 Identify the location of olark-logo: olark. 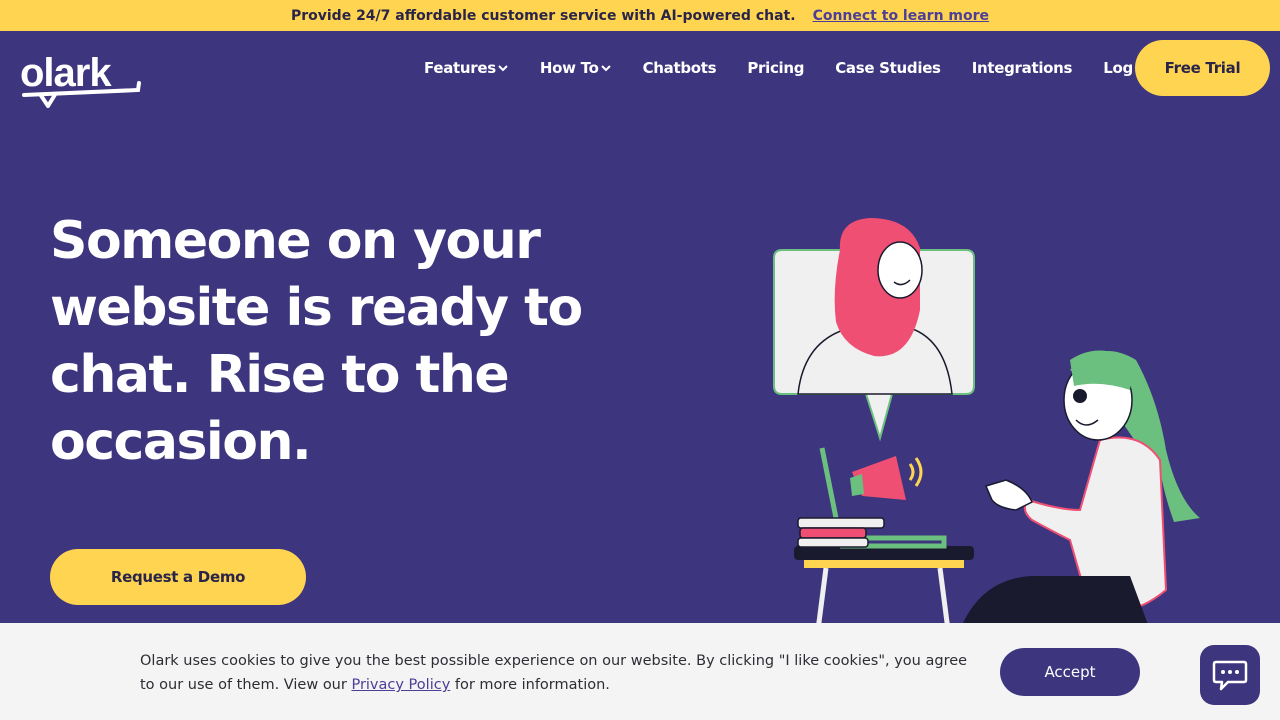
(83, 76).